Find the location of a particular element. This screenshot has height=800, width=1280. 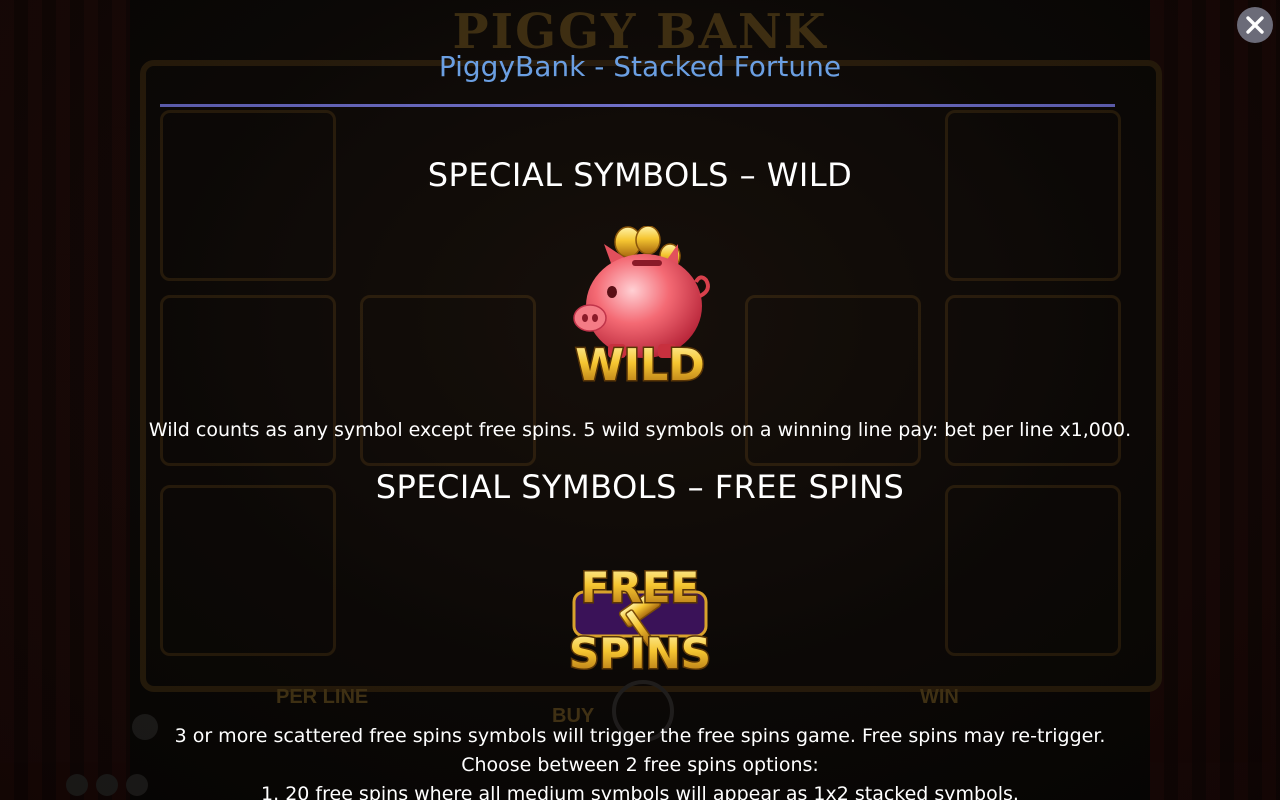

coin-icon is located at coordinates (648, 240).